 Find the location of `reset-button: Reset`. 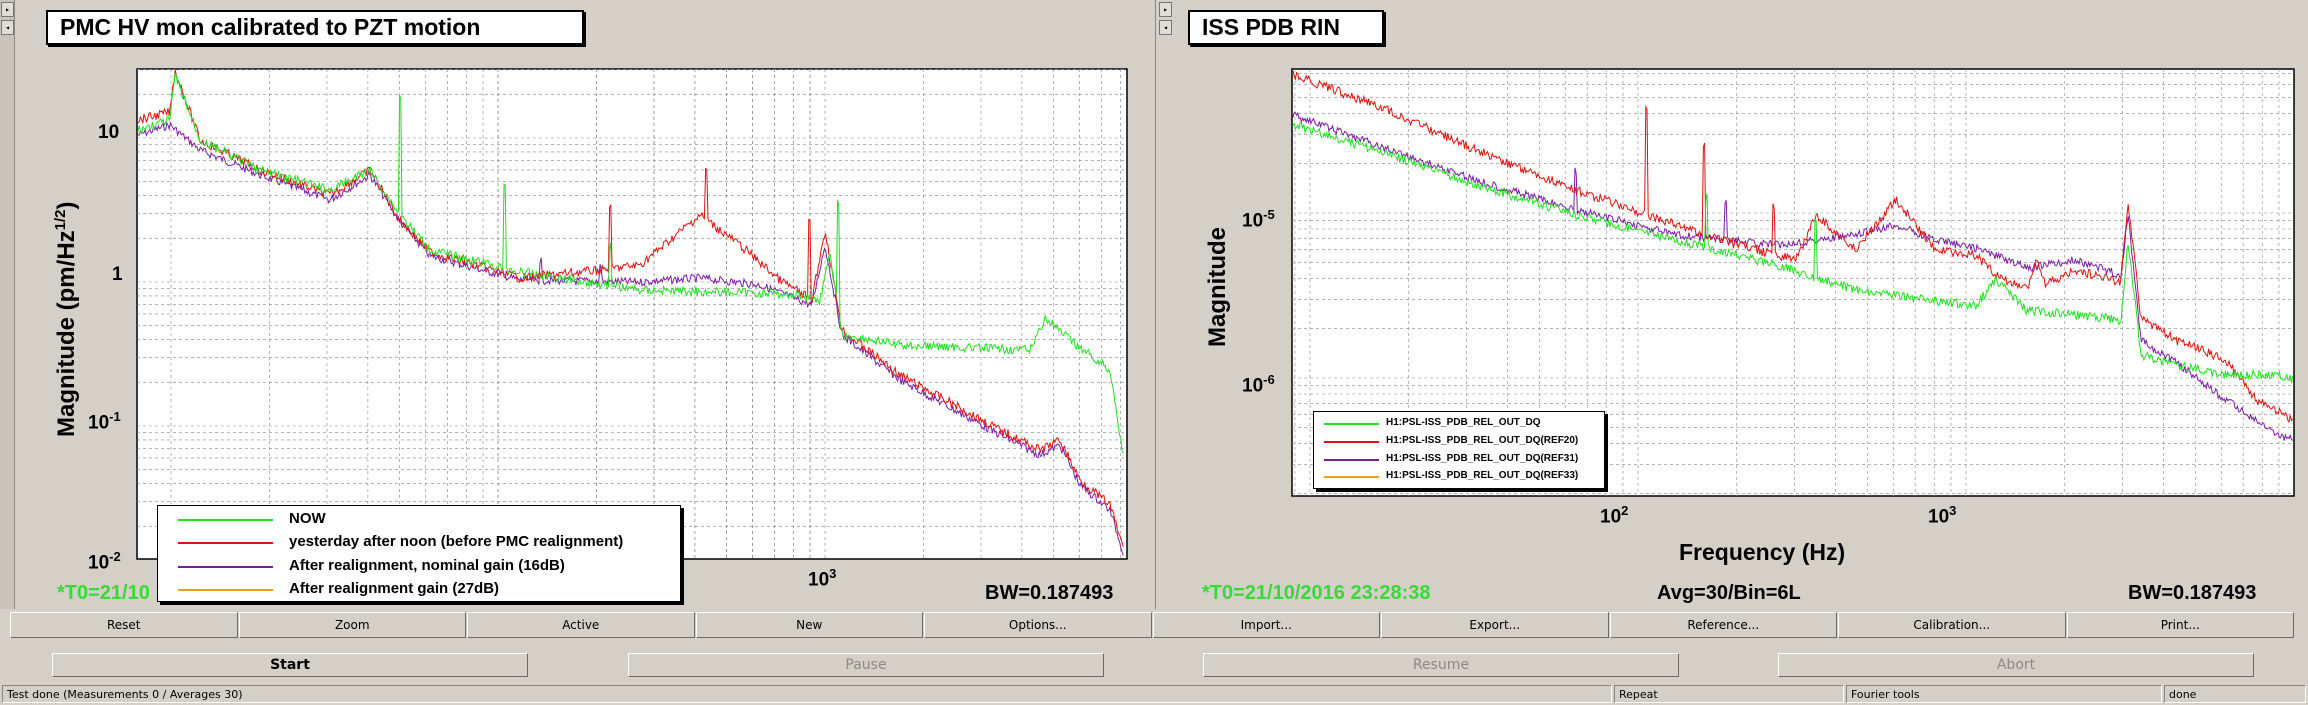

reset-button: Reset is located at coordinates (124, 625).